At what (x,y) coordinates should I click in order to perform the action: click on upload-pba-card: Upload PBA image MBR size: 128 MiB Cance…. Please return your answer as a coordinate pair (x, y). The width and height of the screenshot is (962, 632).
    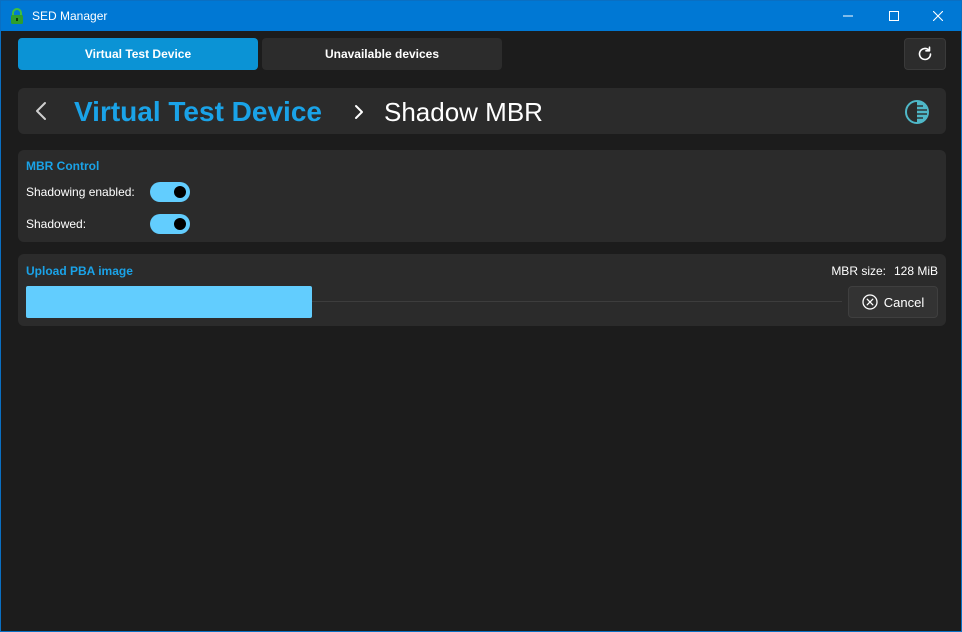
    Looking at the image, I should click on (482, 290).